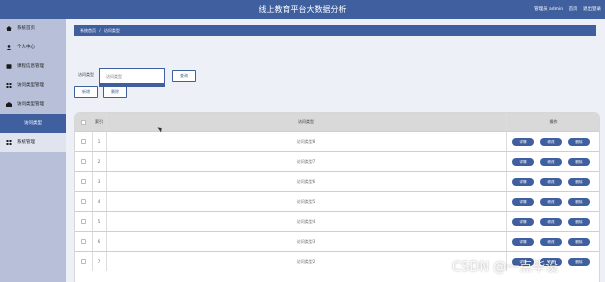 The height and width of the screenshot is (282, 605). What do you see at coordinates (337, 161) in the screenshot?
I see `table-row: 2 访问类型7 详情 修改 删除` at bounding box center [337, 161].